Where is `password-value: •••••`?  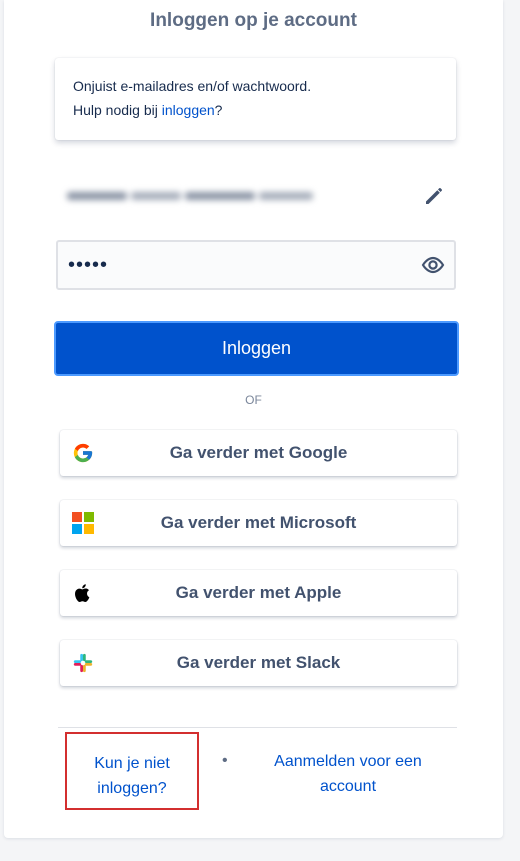 password-value: ••••• is located at coordinates (88, 265).